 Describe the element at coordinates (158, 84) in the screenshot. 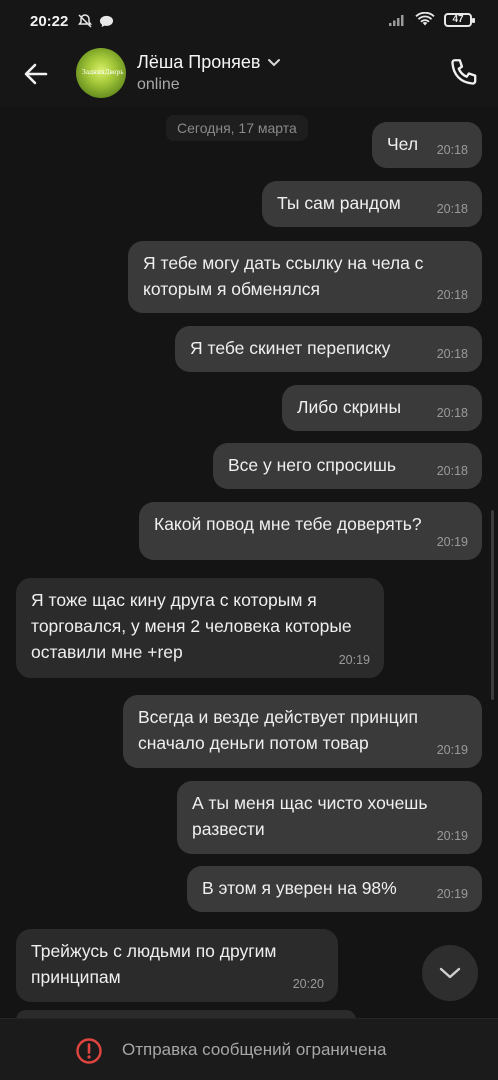

I see `presence-status: online` at that location.